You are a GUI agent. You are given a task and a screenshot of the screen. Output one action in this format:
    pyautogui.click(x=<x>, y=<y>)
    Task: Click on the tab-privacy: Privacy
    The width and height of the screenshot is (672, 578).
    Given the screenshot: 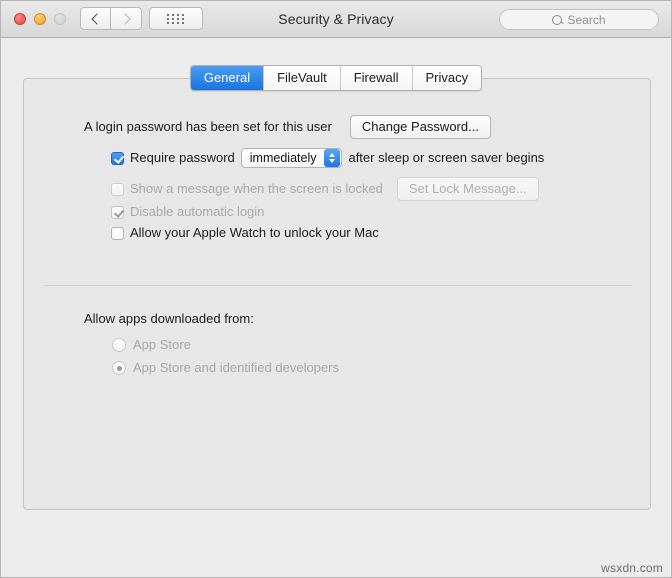 What is the action you would take?
    pyautogui.click(x=446, y=78)
    